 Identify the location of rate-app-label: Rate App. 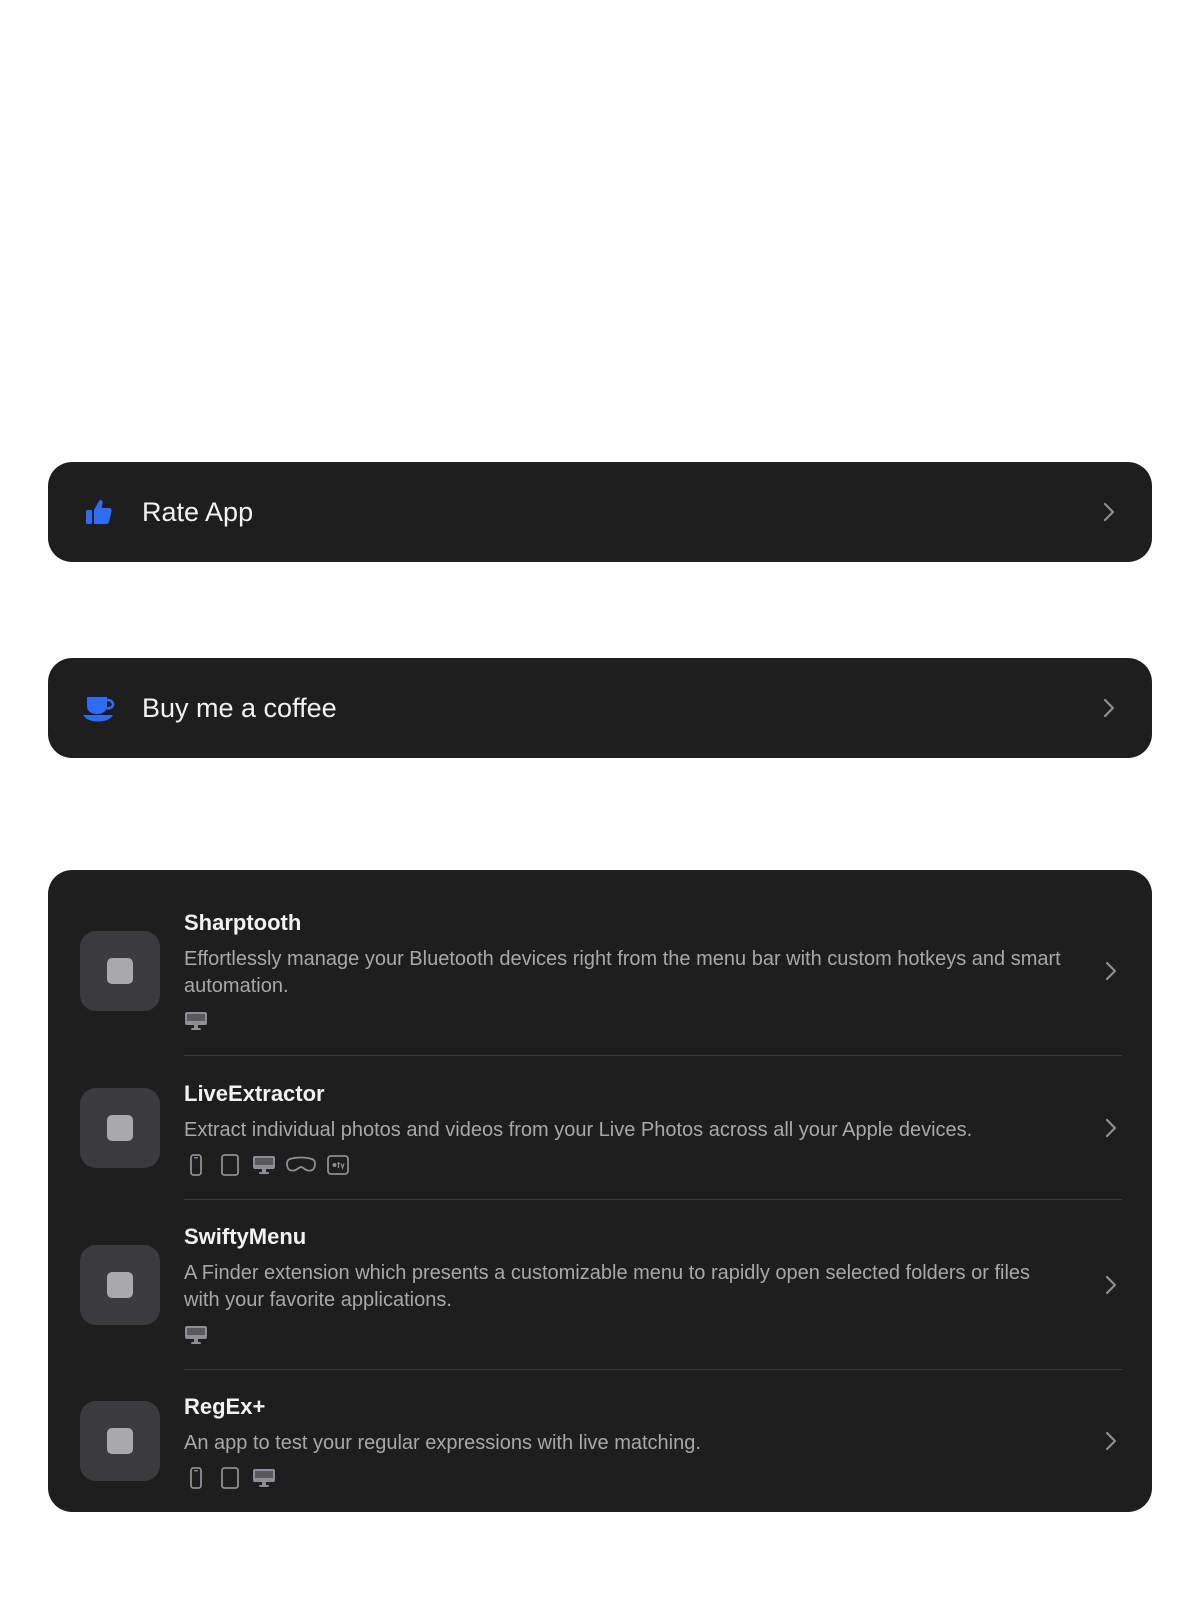
(198, 511).